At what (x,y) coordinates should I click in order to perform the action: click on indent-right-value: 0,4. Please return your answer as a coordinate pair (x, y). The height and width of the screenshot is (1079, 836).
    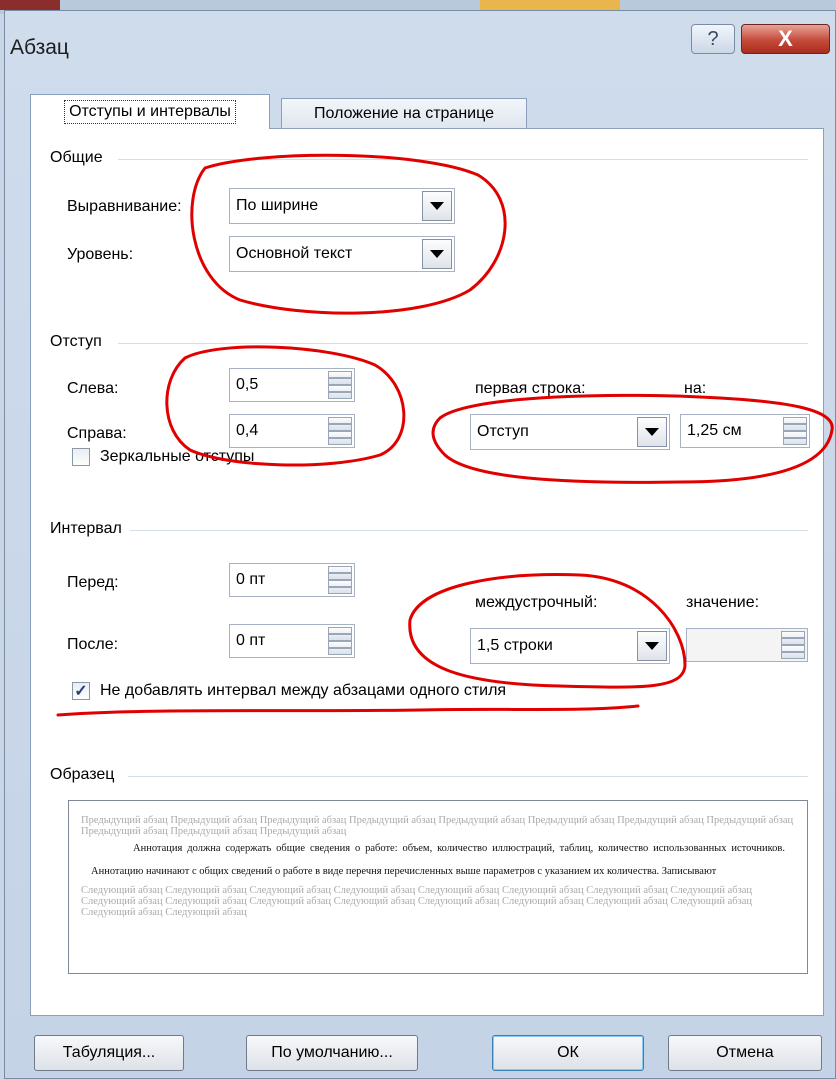
    Looking at the image, I should click on (247, 430).